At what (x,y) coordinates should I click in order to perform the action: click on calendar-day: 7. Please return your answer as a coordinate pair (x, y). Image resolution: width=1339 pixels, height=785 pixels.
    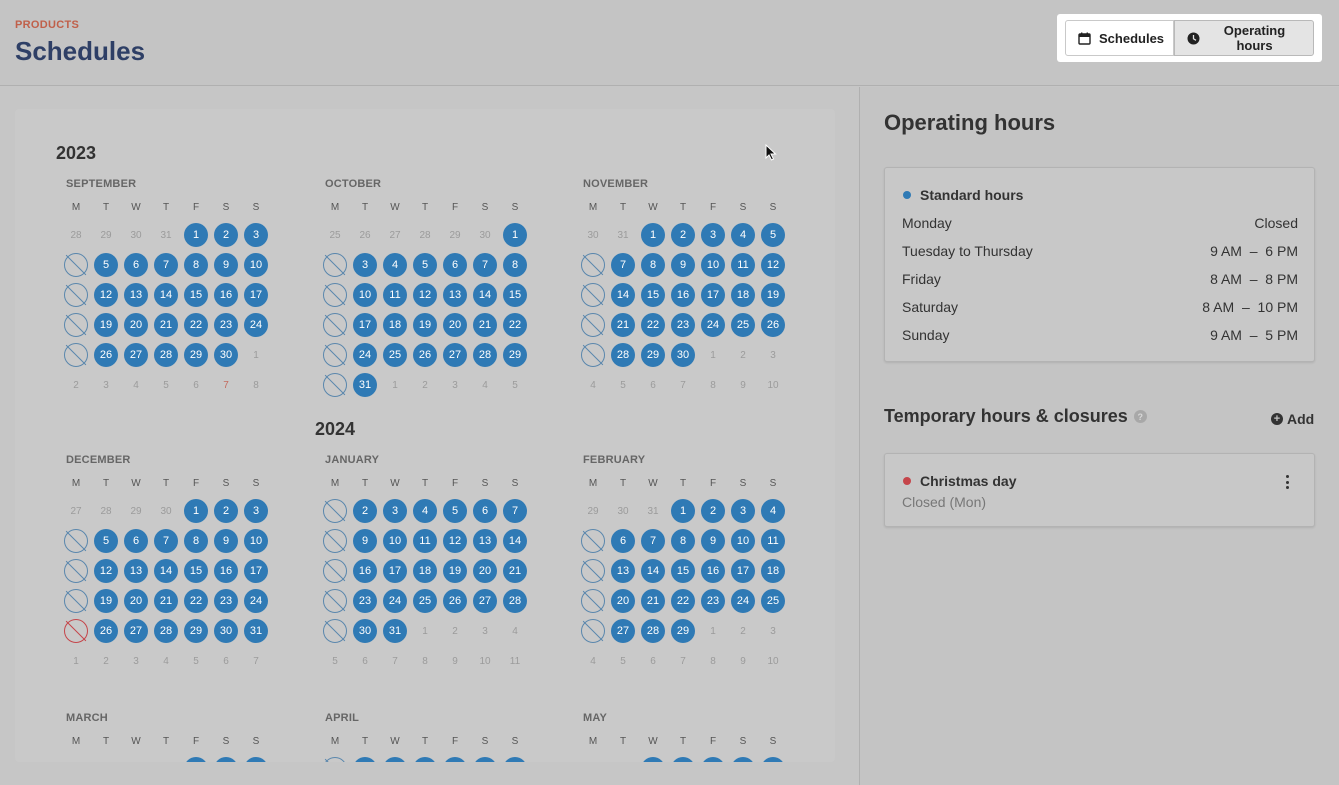
    Looking at the image, I should click on (623, 265).